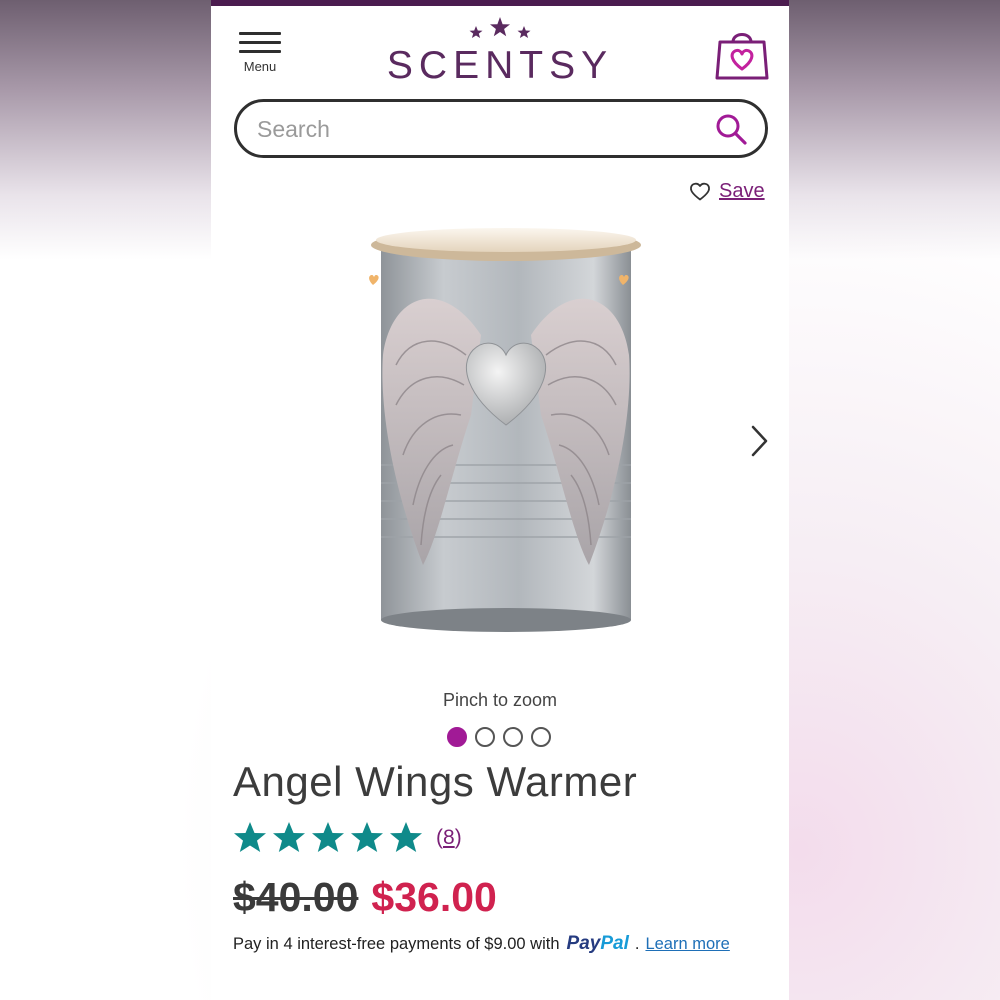 The height and width of the screenshot is (1000, 1000). I want to click on search-input, so click(472, 129).